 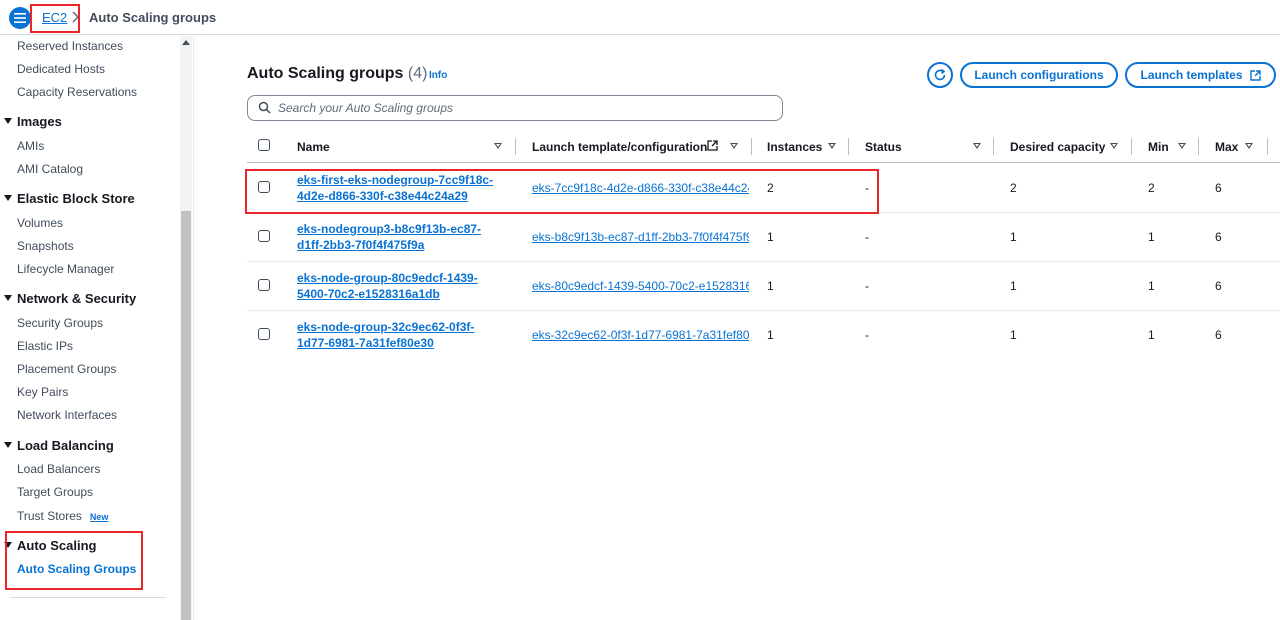 What do you see at coordinates (20, 18) in the screenshot?
I see `menu-icon` at bounding box center [20, 18].